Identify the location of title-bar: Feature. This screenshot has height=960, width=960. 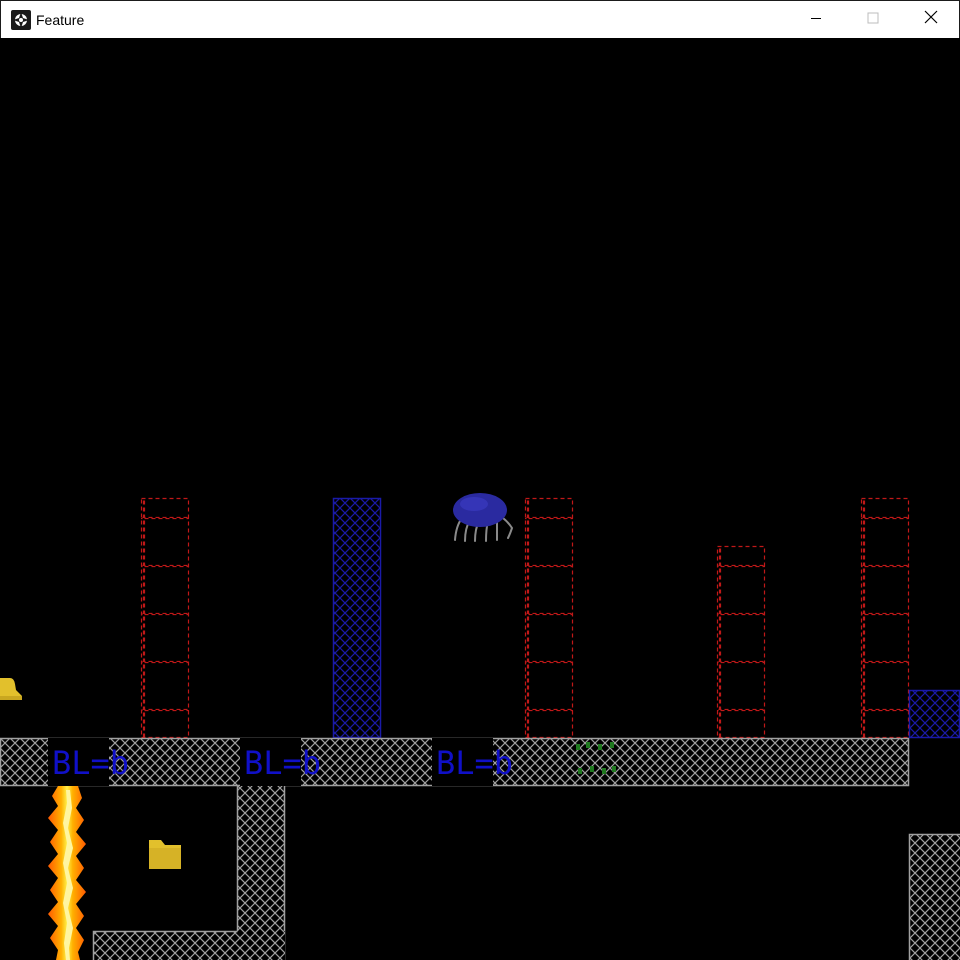
(480, 19).